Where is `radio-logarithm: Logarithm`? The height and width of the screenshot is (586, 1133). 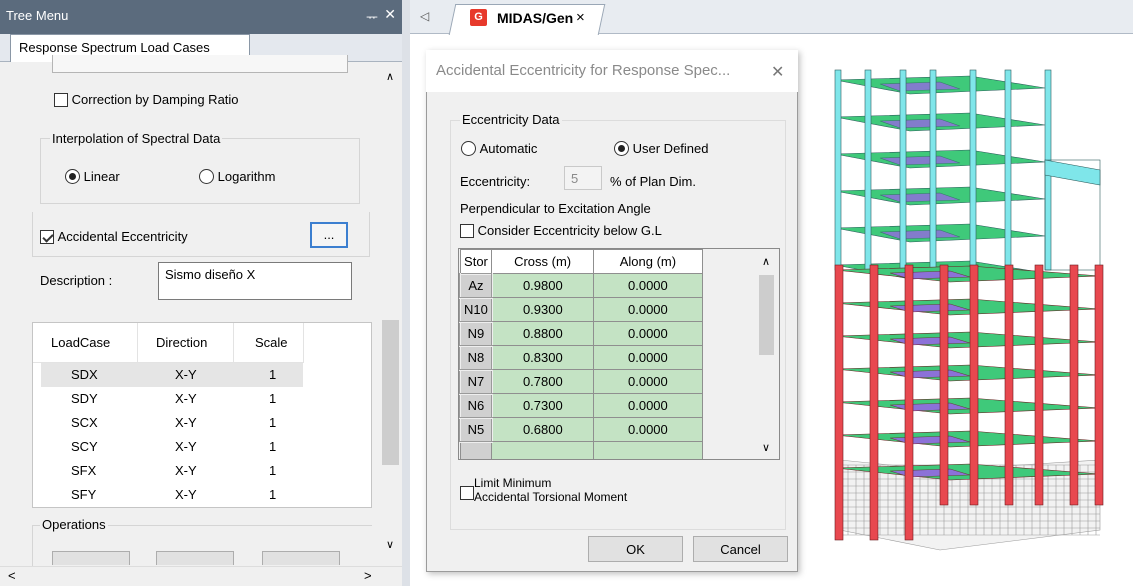
radio-logarithm: Logarithm is located at coordinates (237, 176).